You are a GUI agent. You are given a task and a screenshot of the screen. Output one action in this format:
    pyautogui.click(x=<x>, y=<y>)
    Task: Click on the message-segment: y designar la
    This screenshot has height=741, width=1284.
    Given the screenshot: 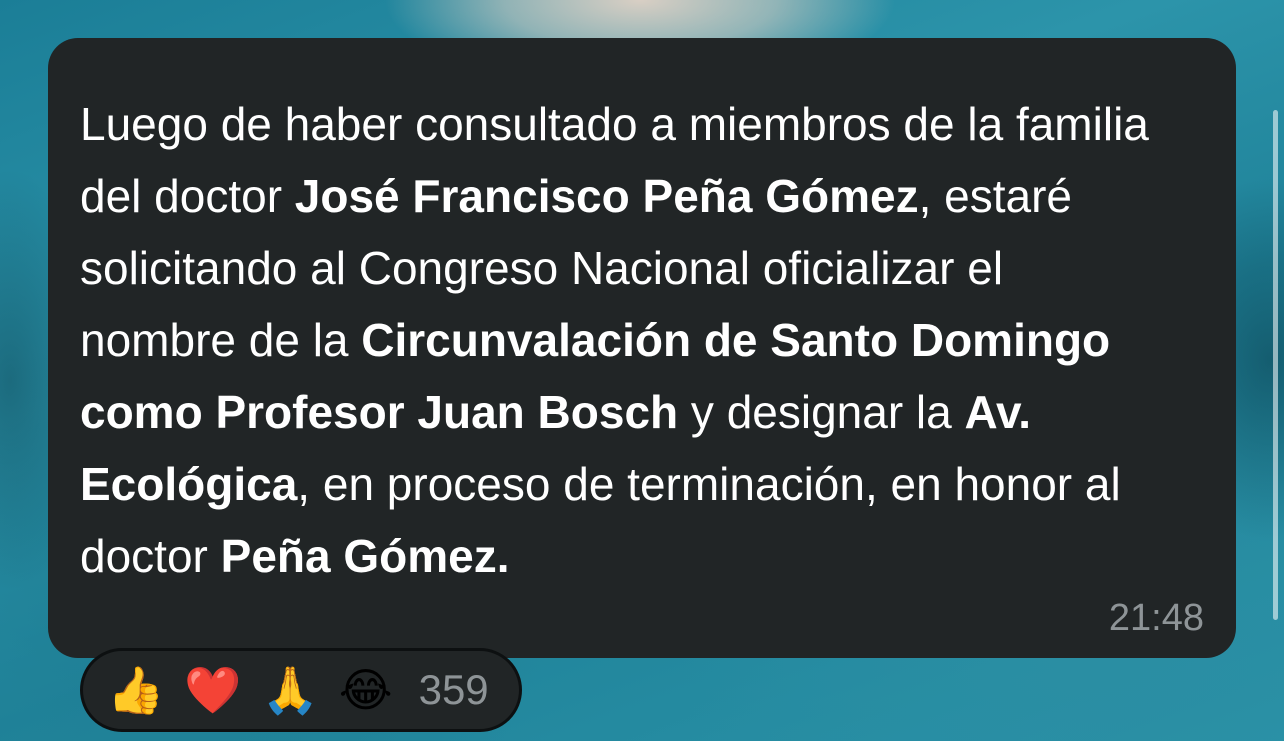 What is the action you would take?
    pyautogui.click(x=821, y=412)
    